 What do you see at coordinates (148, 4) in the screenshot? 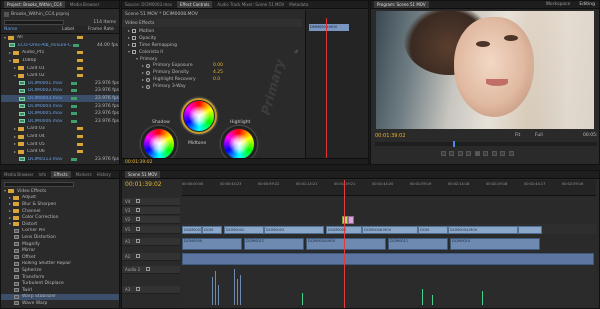
I see `tab-source: Source: DCIM0003.mov` at bounding box center [148, 4].